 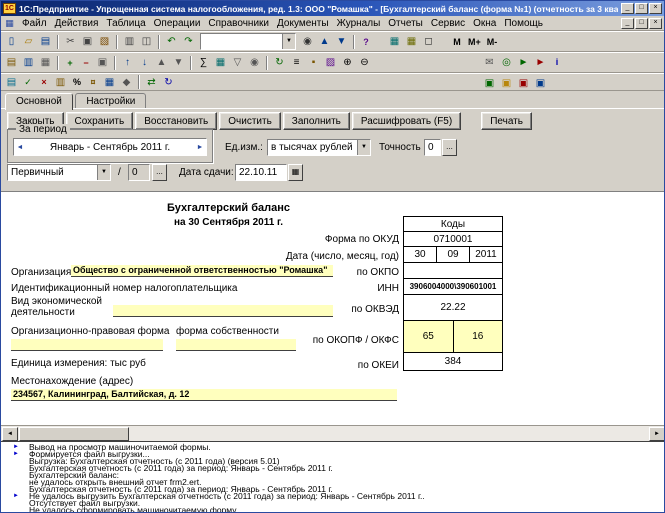 What do you see at coordinates (11, 63) in the screenshot?
I see `table-open-icon: ▤` at bounding box center [11, 63].